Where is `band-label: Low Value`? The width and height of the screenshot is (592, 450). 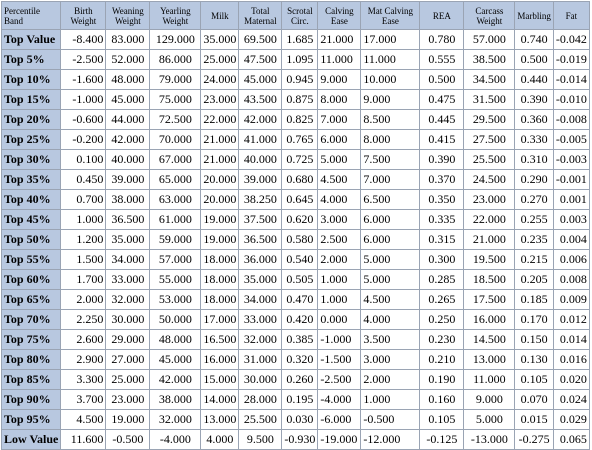 band-label: Low Value is located at coordinates (31, 439).